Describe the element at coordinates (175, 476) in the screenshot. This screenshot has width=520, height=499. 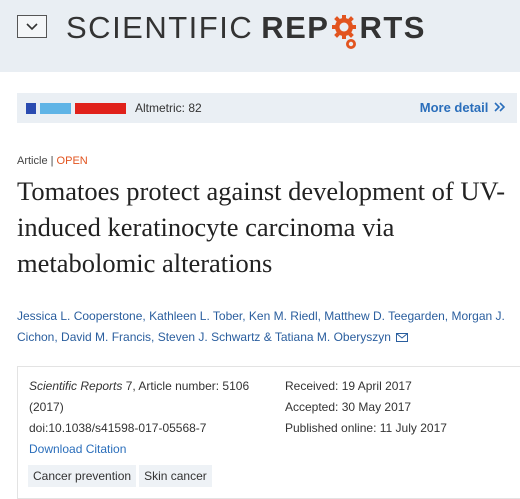
I see `tag-skin-cancer: Skin cancer` at that location.